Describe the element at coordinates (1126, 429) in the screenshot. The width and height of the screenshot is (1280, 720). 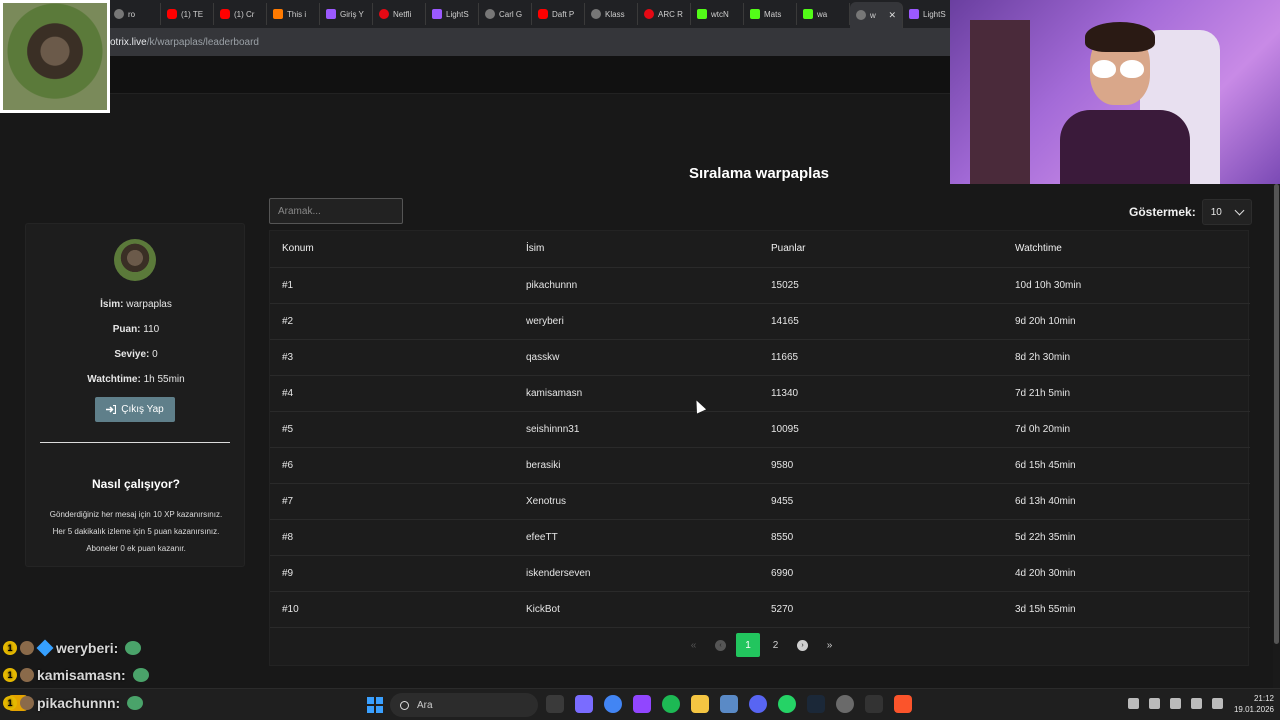
I see `cell-watchtime: 7d 0h 20min` at that location.